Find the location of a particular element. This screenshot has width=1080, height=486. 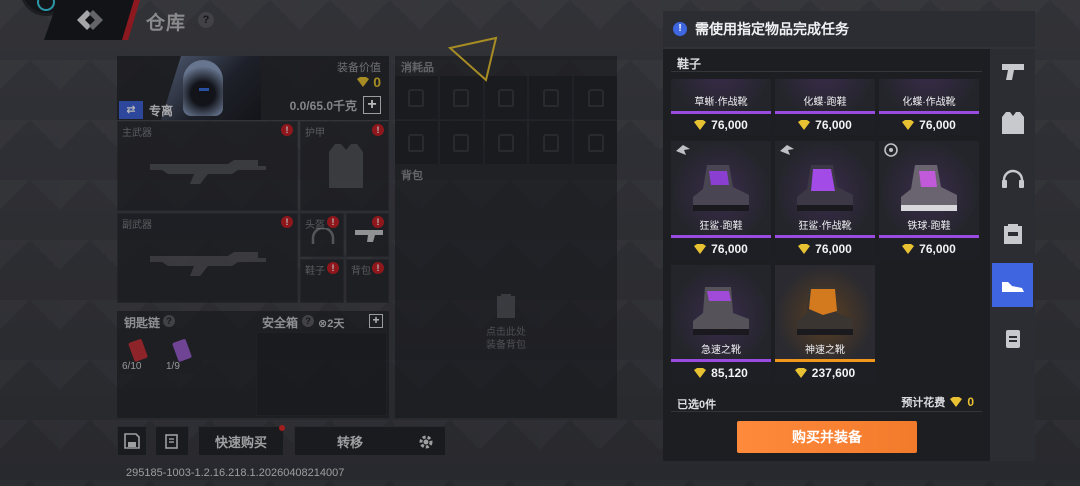

selected-count: 已选0件 is located at coordinates (697, 405).